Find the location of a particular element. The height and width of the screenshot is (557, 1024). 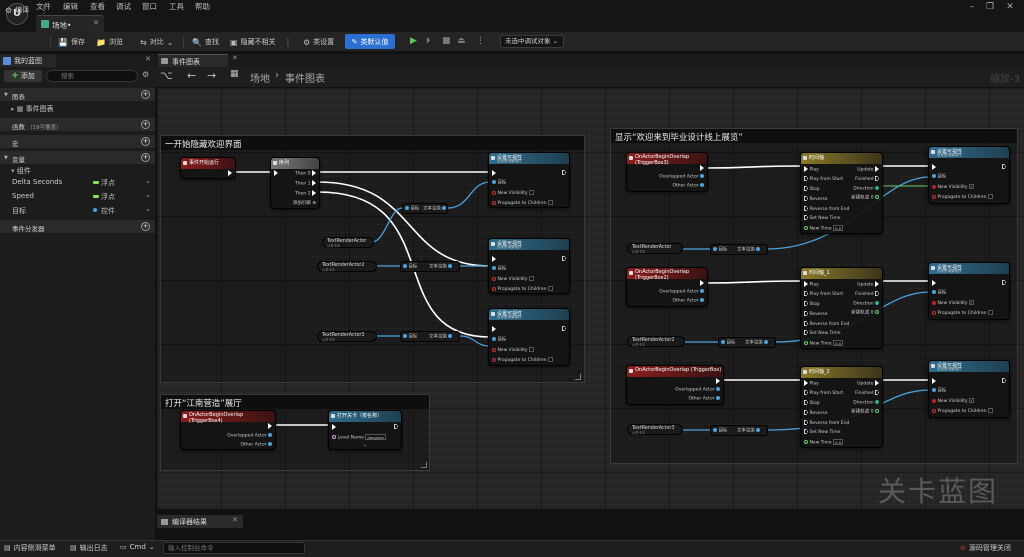

hide-unrelated-button: ▣ 隐藏不相关 is located at coordinates (253, 42).